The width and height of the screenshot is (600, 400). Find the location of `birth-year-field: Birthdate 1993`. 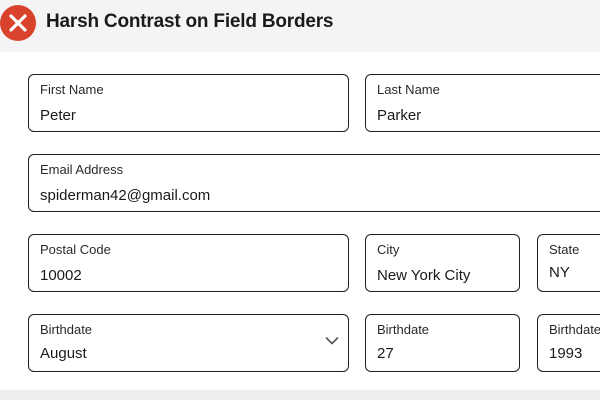

birth-year-field: Birthdate 1993 is located at coordinates (568, 343).